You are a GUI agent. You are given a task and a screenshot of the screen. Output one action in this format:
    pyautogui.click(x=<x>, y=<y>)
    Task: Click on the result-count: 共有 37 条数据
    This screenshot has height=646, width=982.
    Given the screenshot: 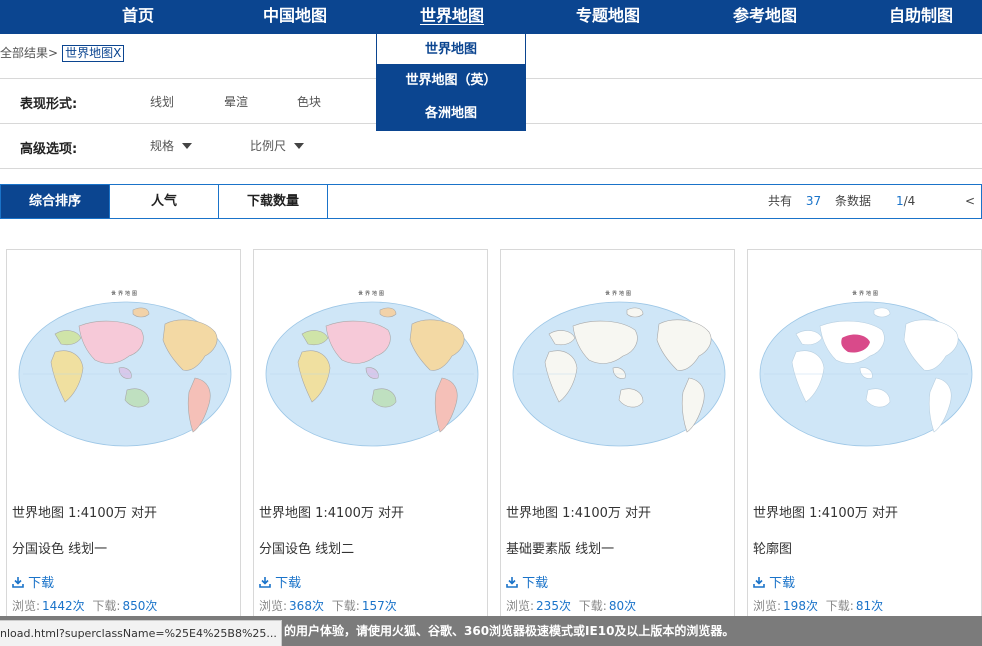 What is the action you would take?
    pyautogui.click(x=819, y=201)
    